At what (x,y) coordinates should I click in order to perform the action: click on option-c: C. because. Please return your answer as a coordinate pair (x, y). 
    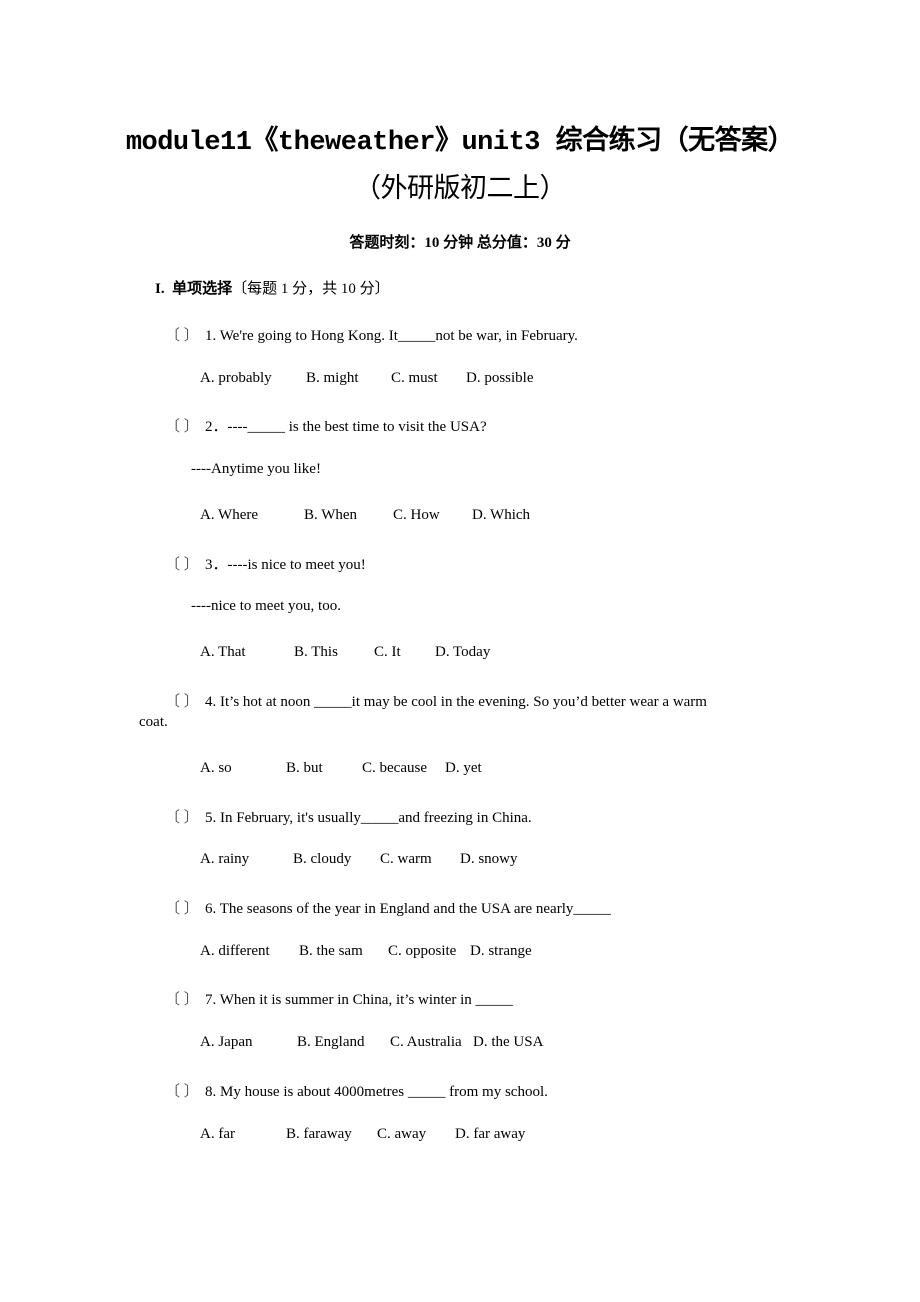
    Looking at the image, I should click on (394, 768).